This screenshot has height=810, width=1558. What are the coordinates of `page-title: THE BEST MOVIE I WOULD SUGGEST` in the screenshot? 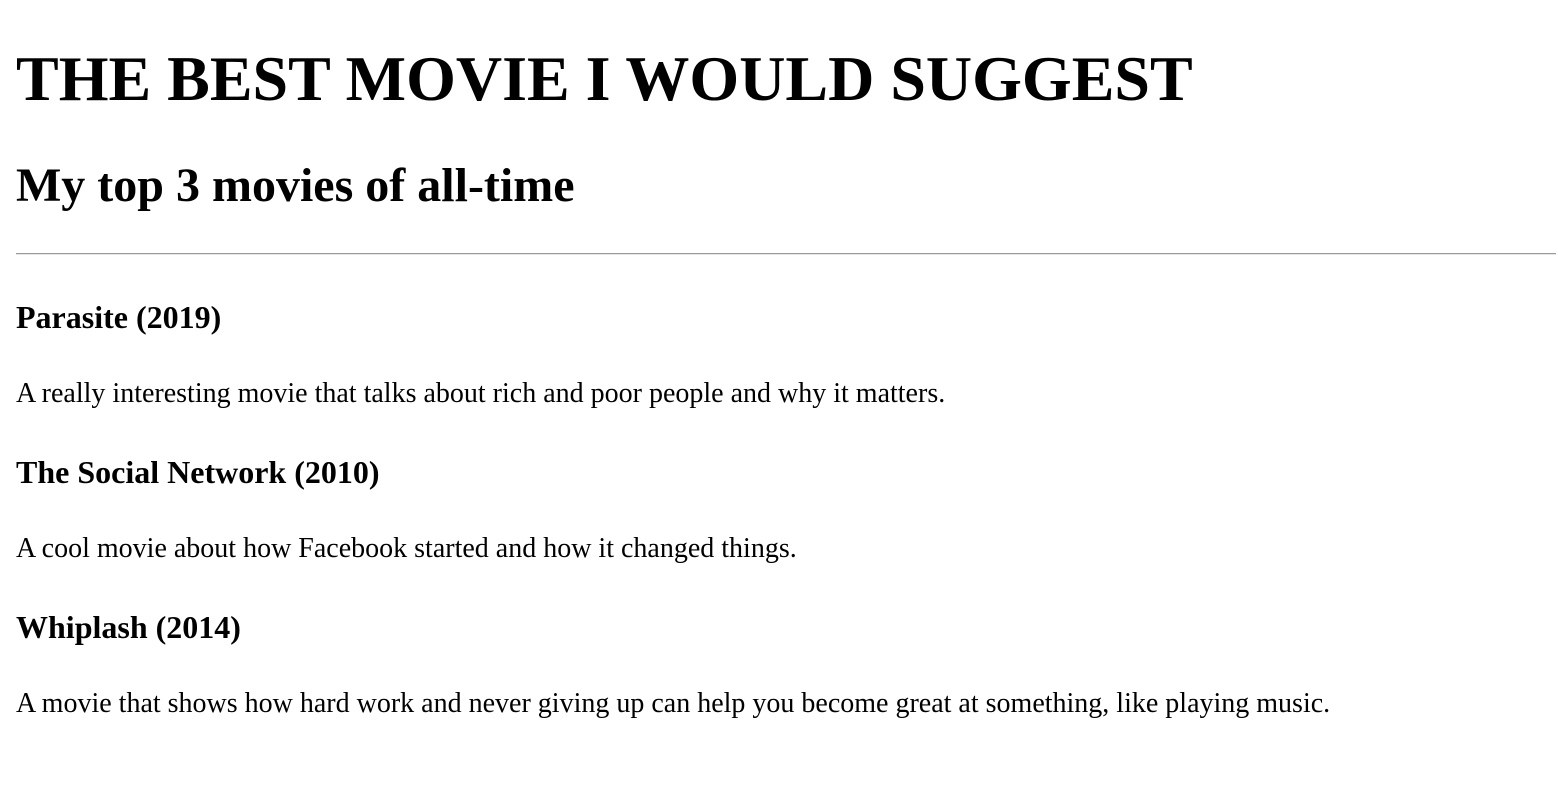 It's located at (604, 78).